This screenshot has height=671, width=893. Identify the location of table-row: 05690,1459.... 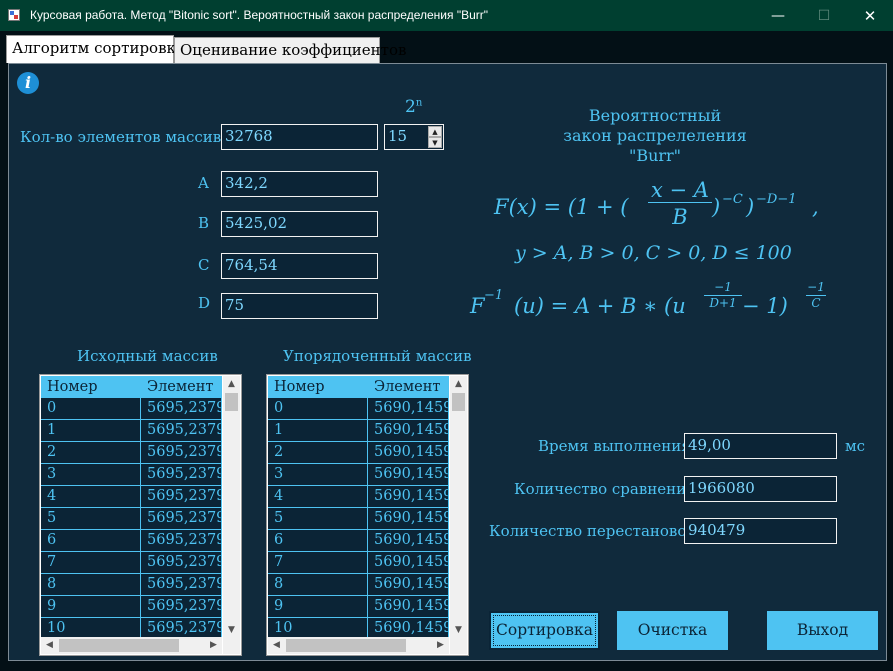
(358, 409).